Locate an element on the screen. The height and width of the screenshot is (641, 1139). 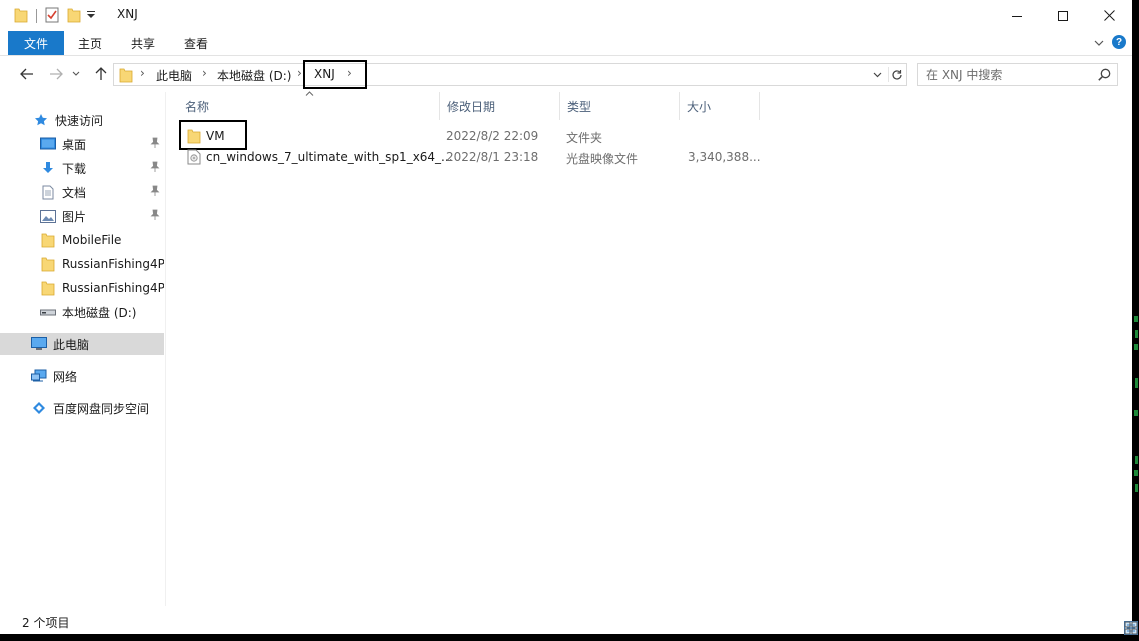
sidebar-item-network: 网络 is located at coordinates (82, 376).